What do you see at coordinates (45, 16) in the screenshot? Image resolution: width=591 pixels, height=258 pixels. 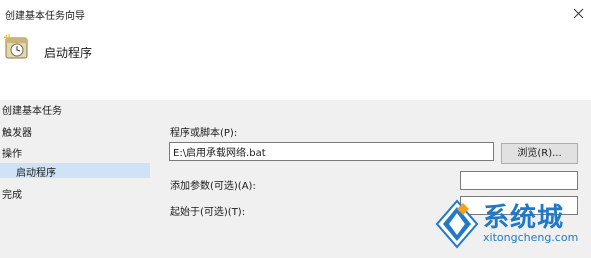 I see `window-title: 创建基本任务向导` at bounding box center [45, 16].